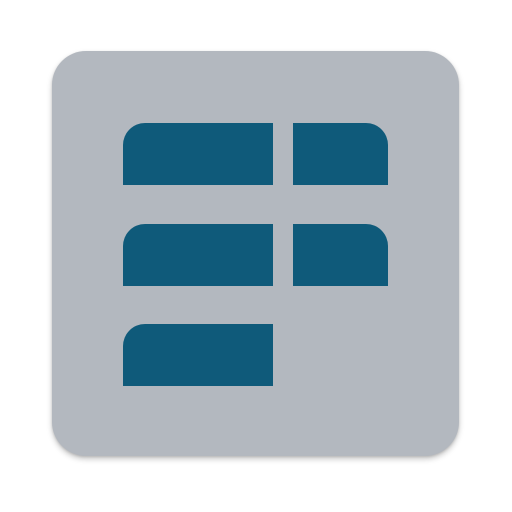 The image size is (512, 512). Describe the element at coordinates (198, 255) in the screenshot. I see `grid-block-middle-left` at that location.